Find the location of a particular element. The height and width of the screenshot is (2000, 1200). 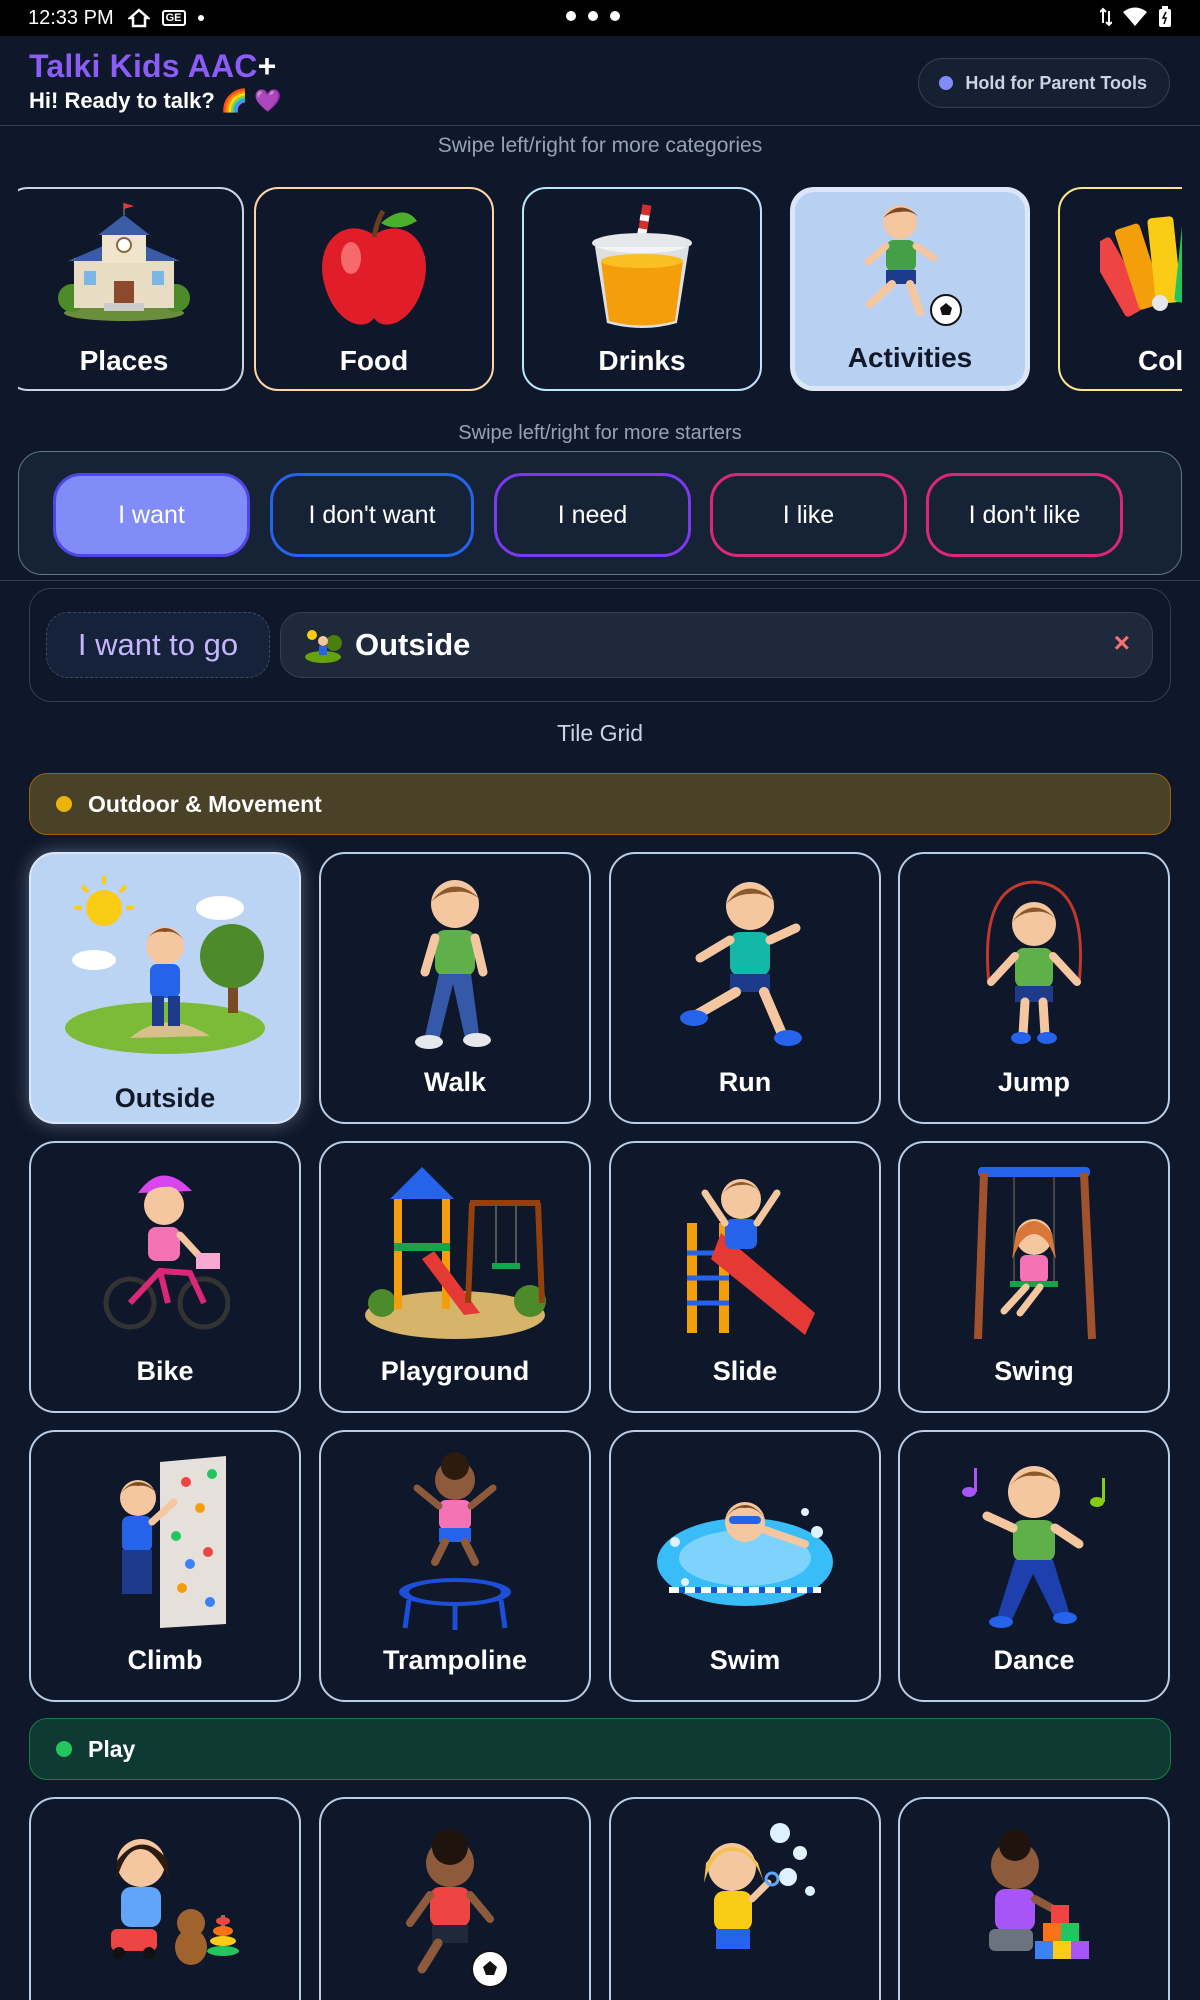

dance-kid-icon is located at coordinates (1033, 1547).